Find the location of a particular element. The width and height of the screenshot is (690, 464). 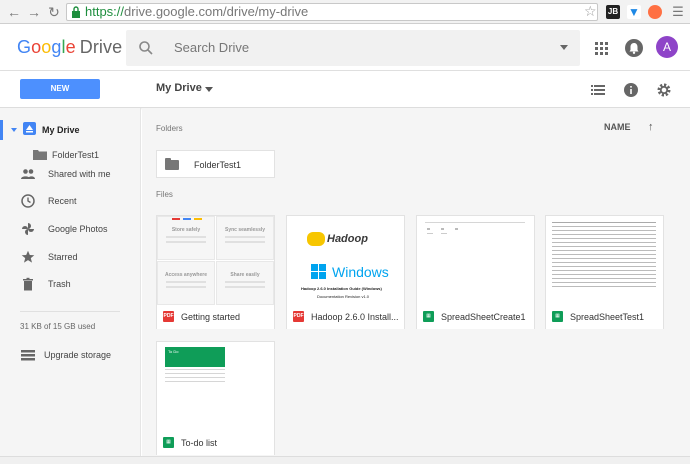

divider is located at coordinates (70, 311).